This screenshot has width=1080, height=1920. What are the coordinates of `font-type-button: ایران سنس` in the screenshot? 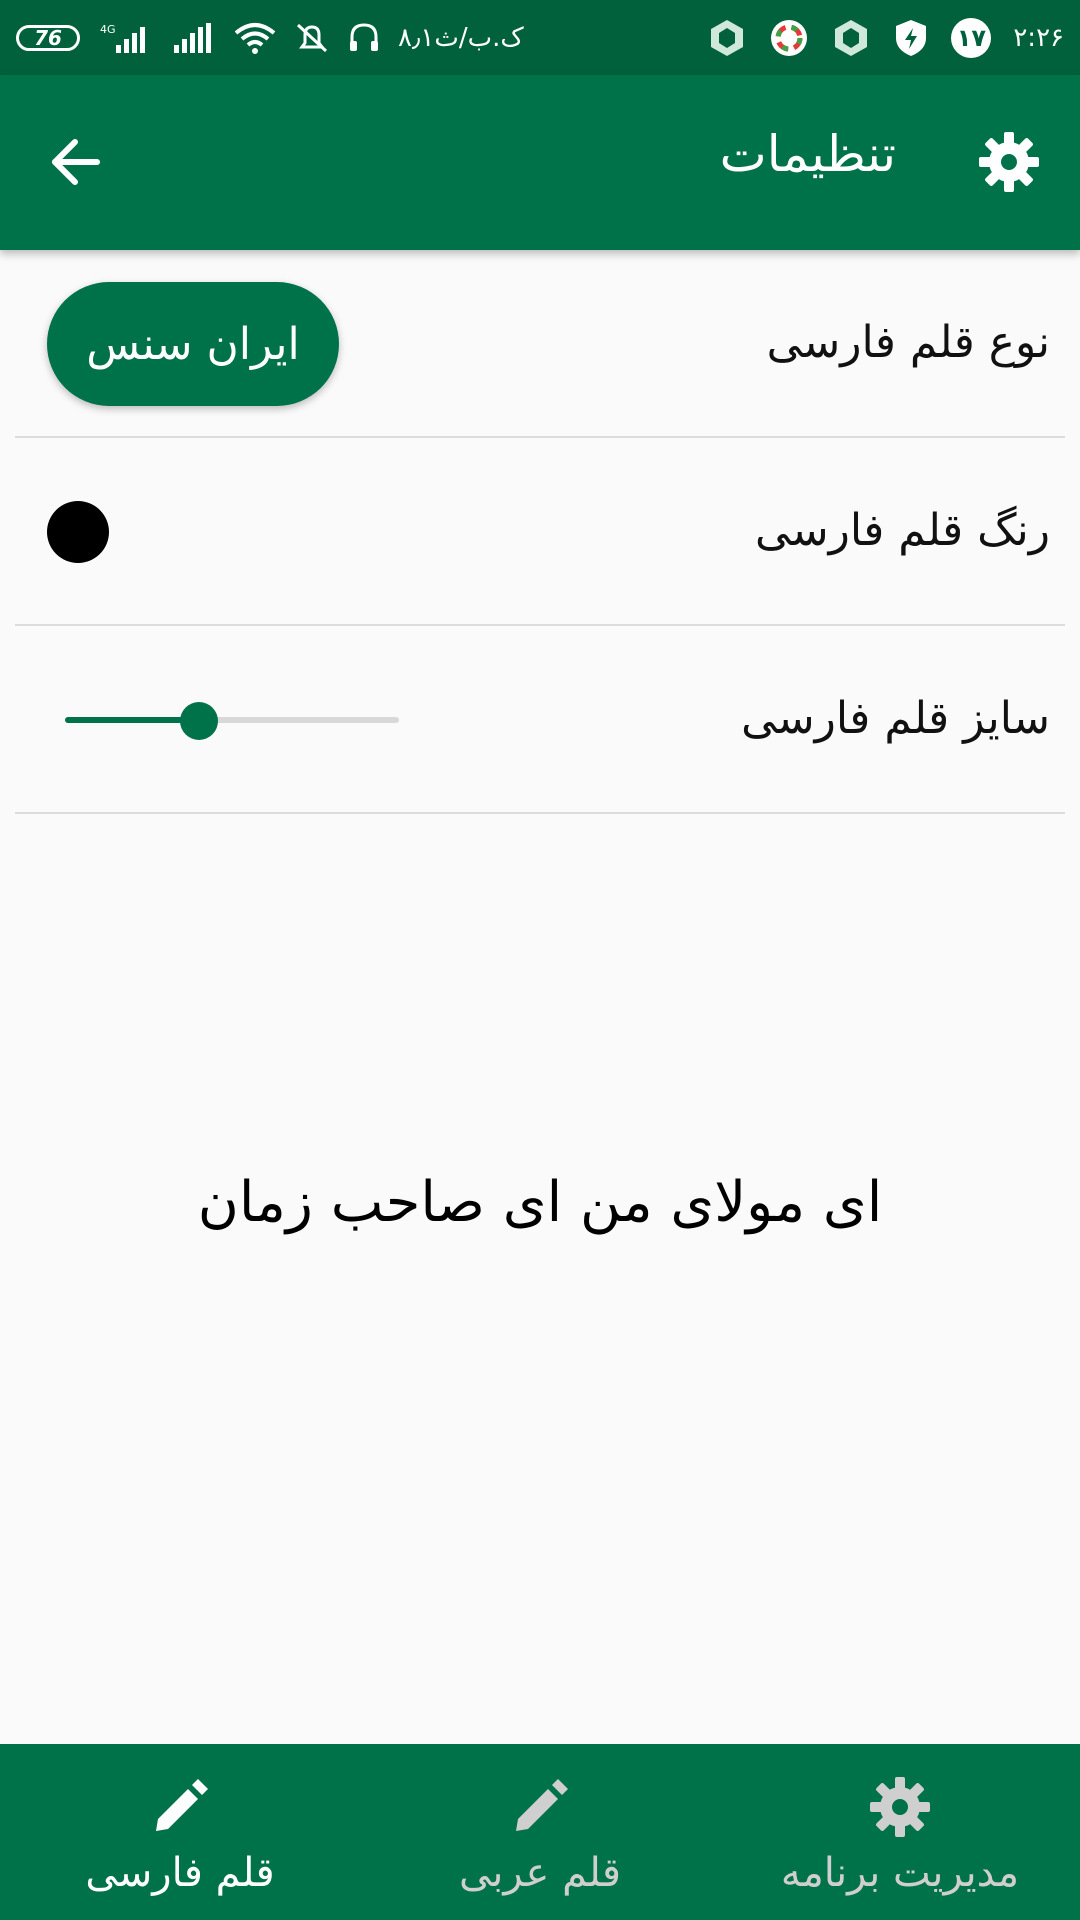 It's located at (193, 344).